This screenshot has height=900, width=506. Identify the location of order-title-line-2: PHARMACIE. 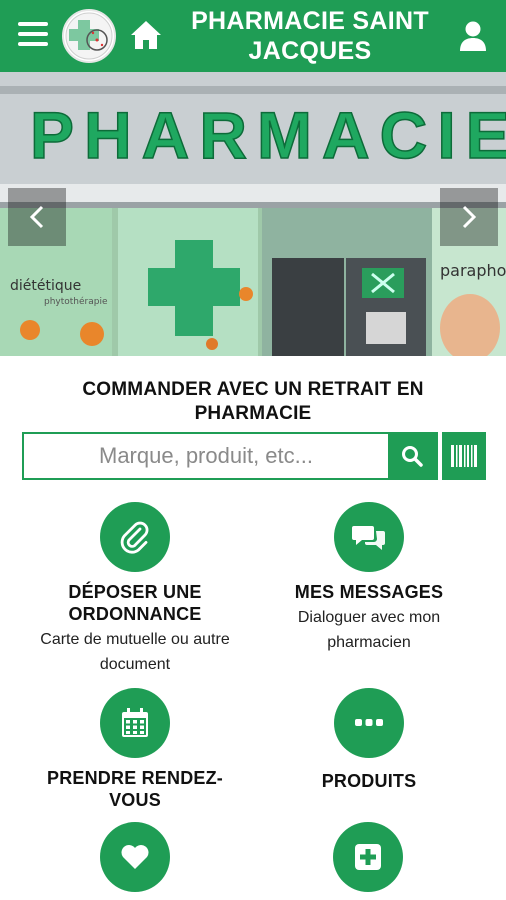
(253, 413).